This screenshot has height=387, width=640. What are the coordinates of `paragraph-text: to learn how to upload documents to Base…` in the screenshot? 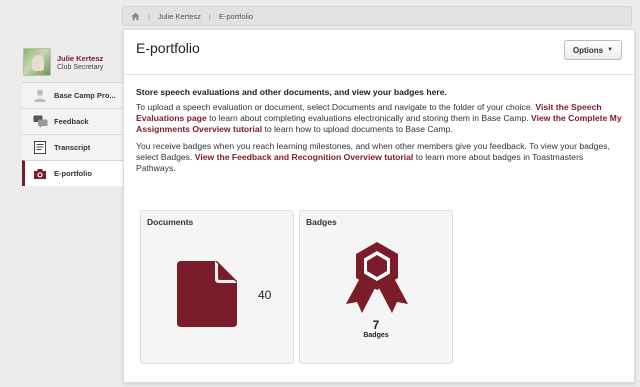 It's located at (357, 129).